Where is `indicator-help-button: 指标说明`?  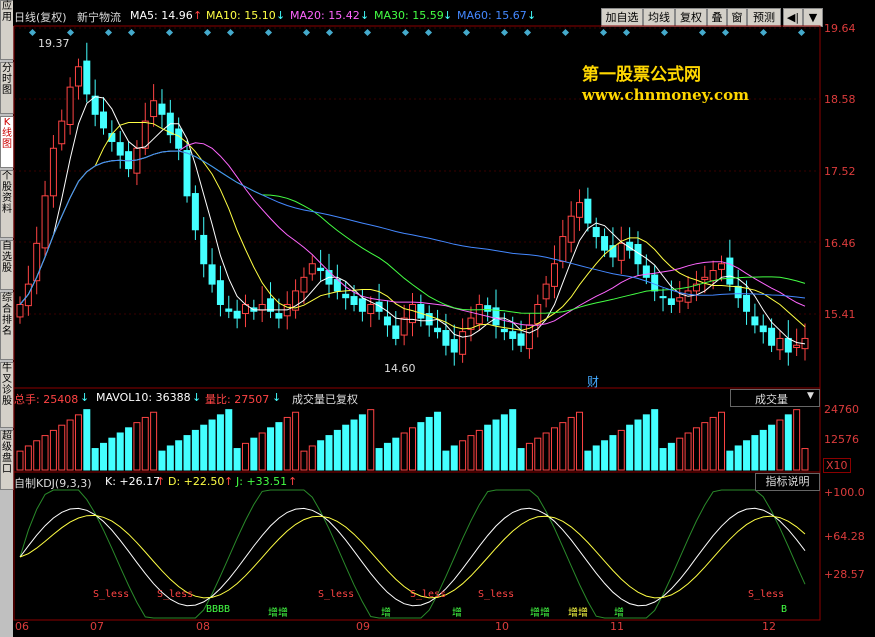 indicator-help-button: 指标说明 is located at coordinates (787, 482).